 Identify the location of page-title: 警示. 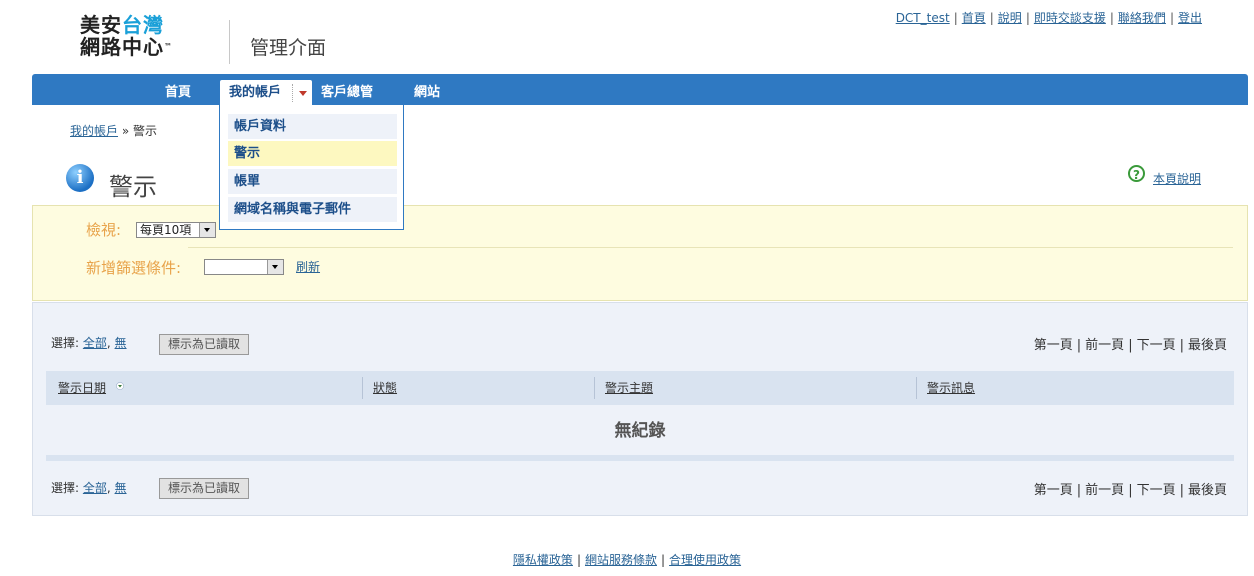
(133, 187).